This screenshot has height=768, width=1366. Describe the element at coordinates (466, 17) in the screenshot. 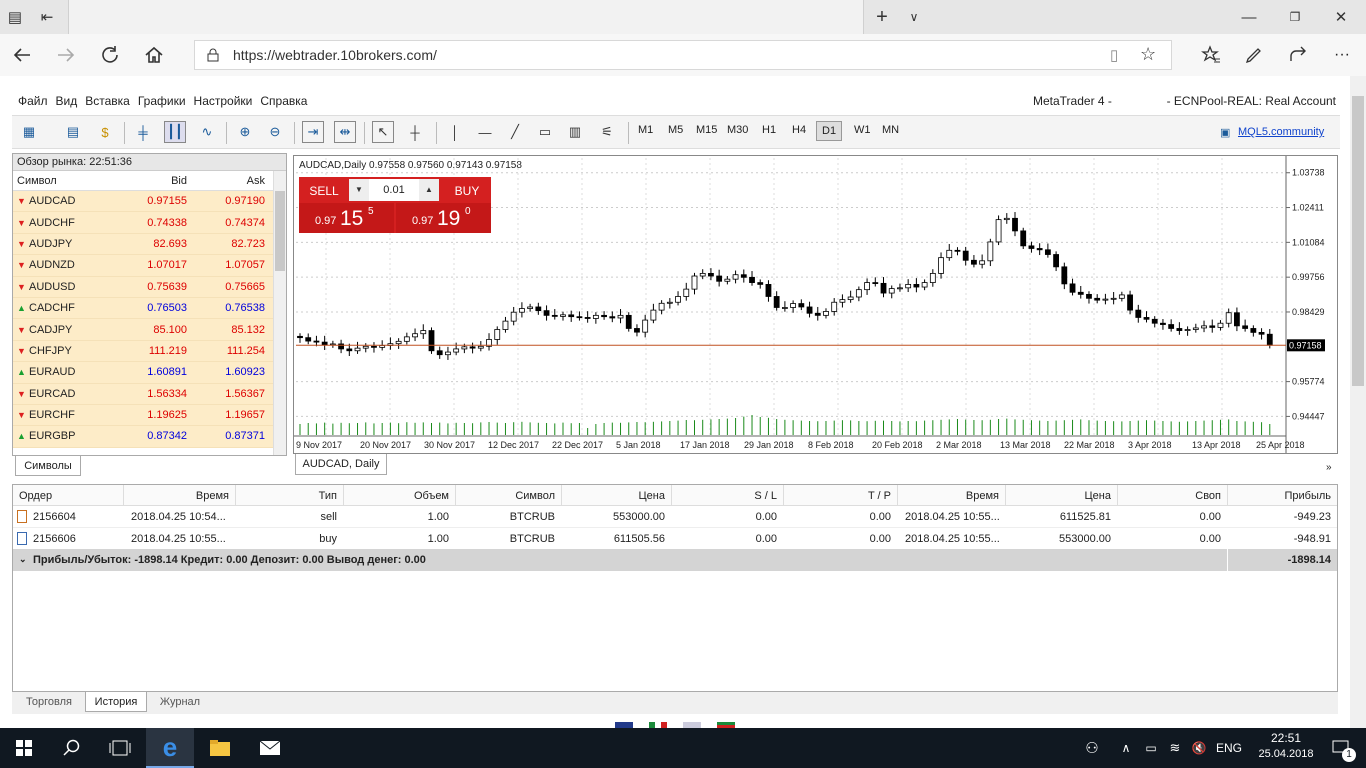

I see `active-tab` at that location.